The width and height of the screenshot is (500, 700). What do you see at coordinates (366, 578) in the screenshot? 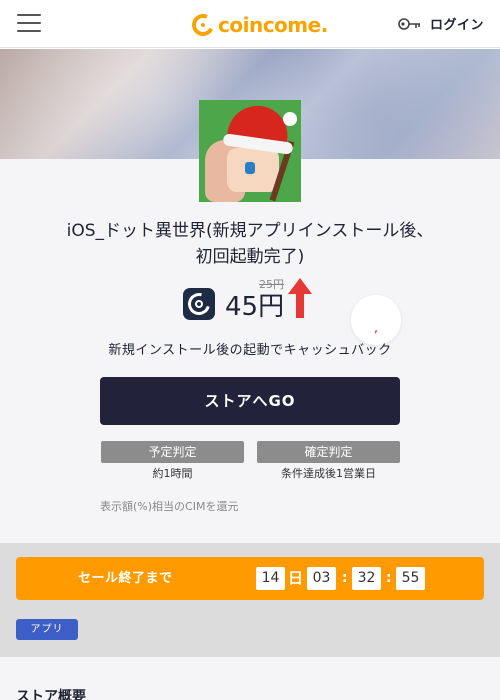
I see `countdown-minutes: 32` at bounding box center [366, 578].